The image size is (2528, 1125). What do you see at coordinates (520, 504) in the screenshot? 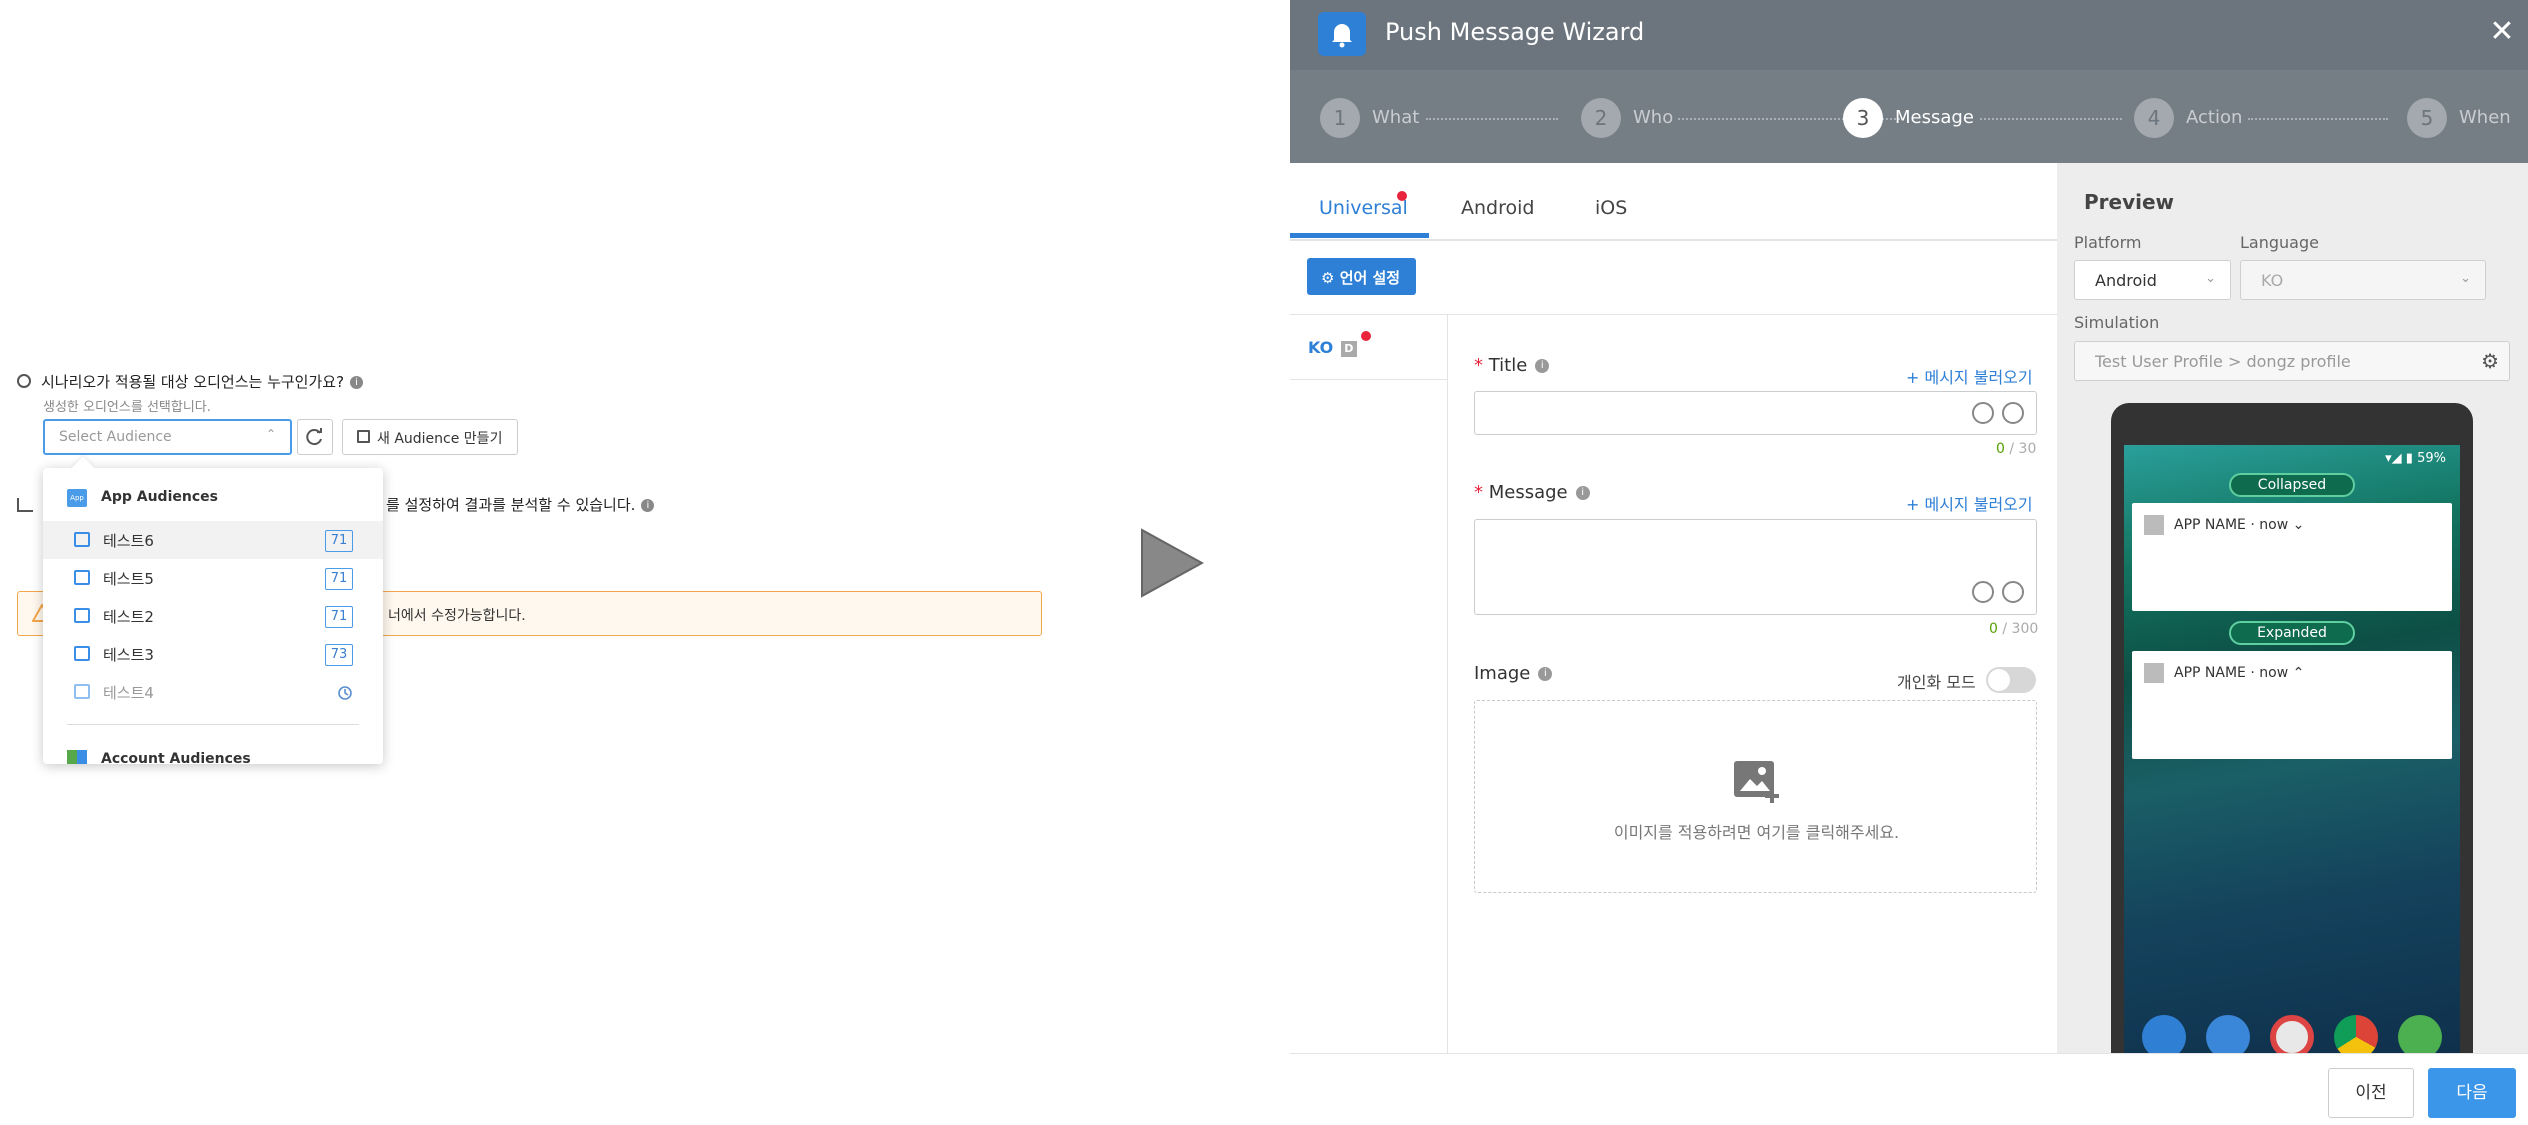
I see `analysis-question: 를 설정하여 결과를 분석할 수 있습니다. i` at bounding box center [520, 504].